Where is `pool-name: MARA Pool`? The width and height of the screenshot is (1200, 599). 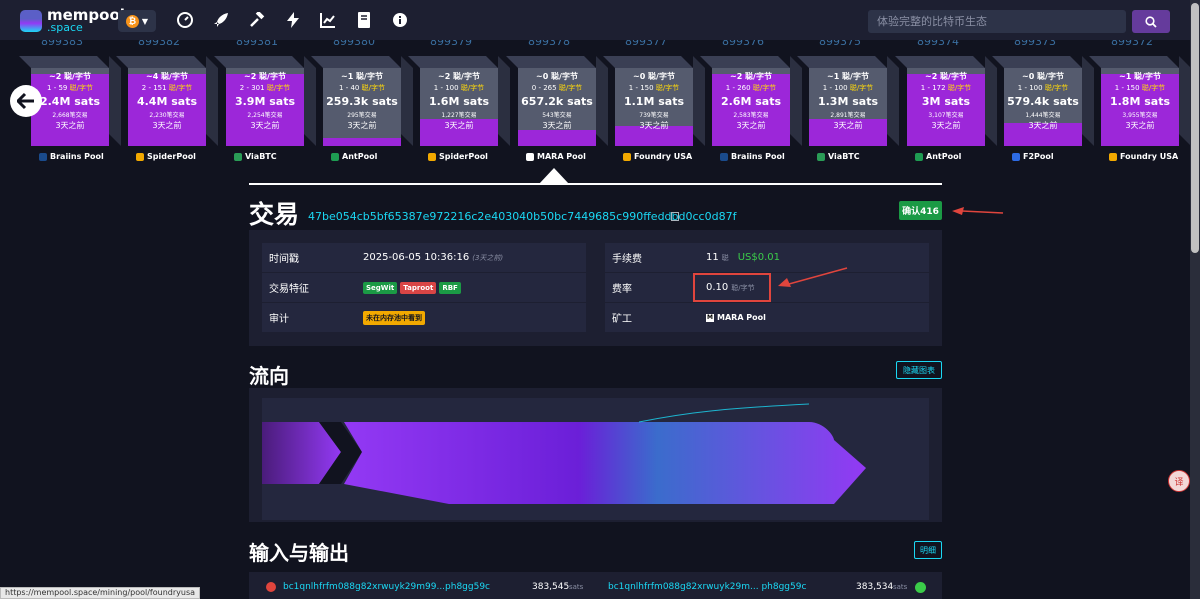 pool-name: MARA Pool is located at coordinates (561, 156).